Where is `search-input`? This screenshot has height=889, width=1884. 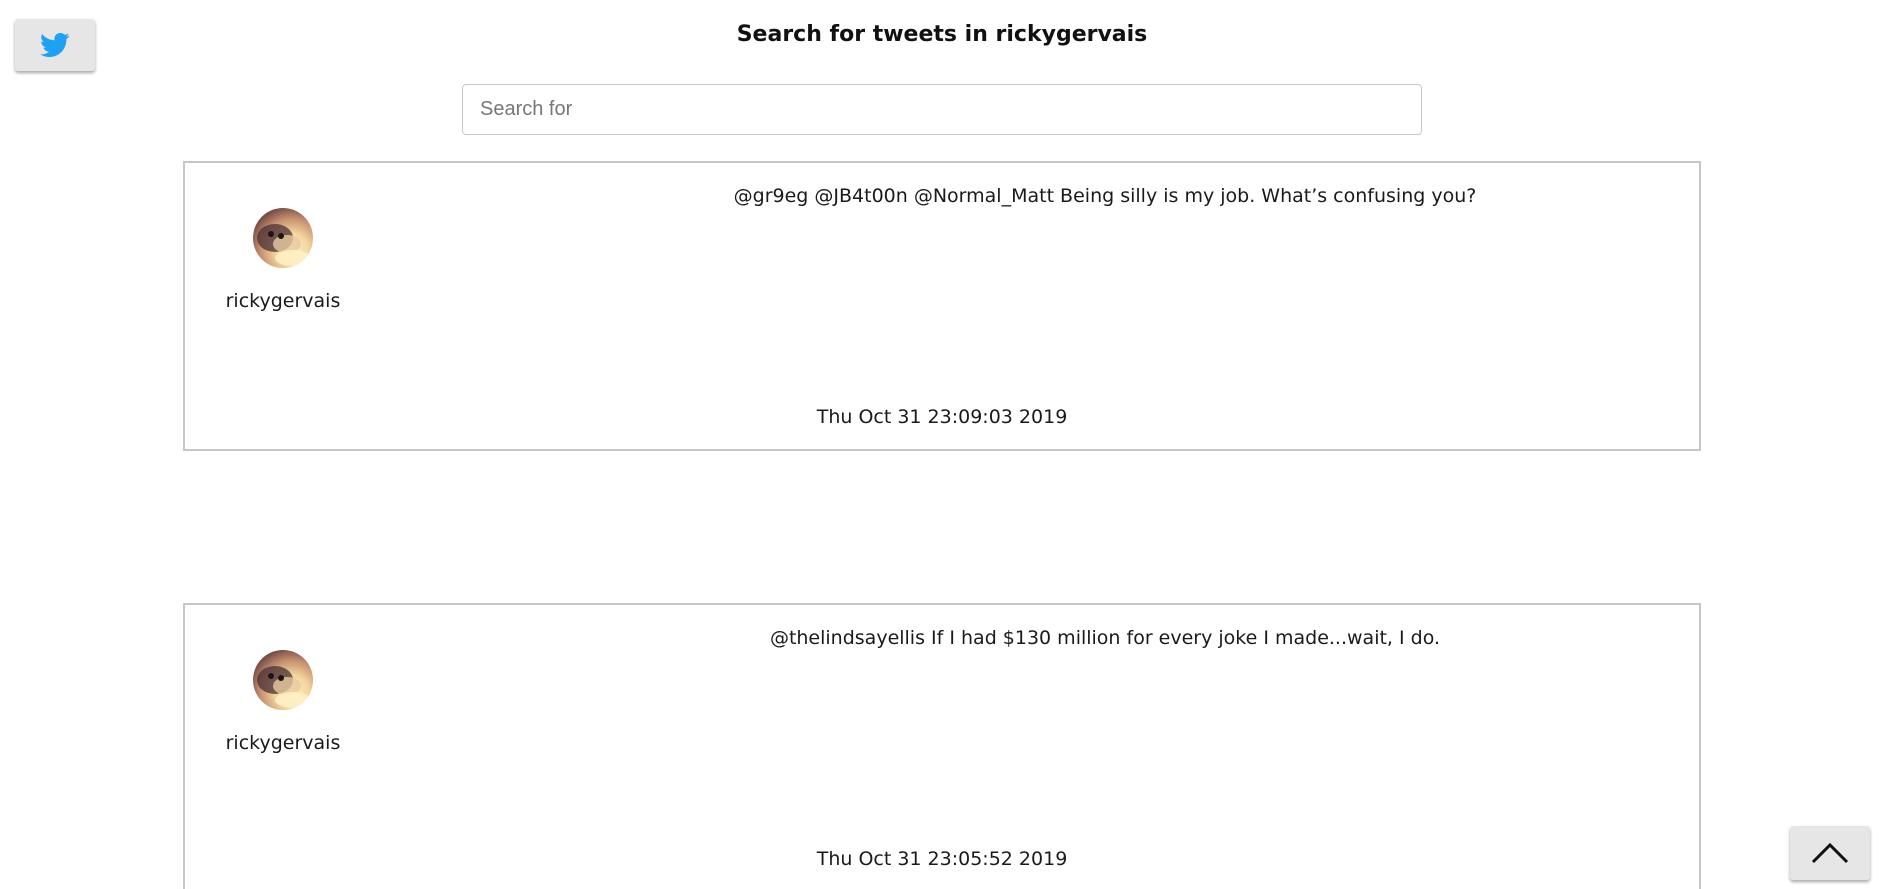
search-input is located at coordinates (942, 109).